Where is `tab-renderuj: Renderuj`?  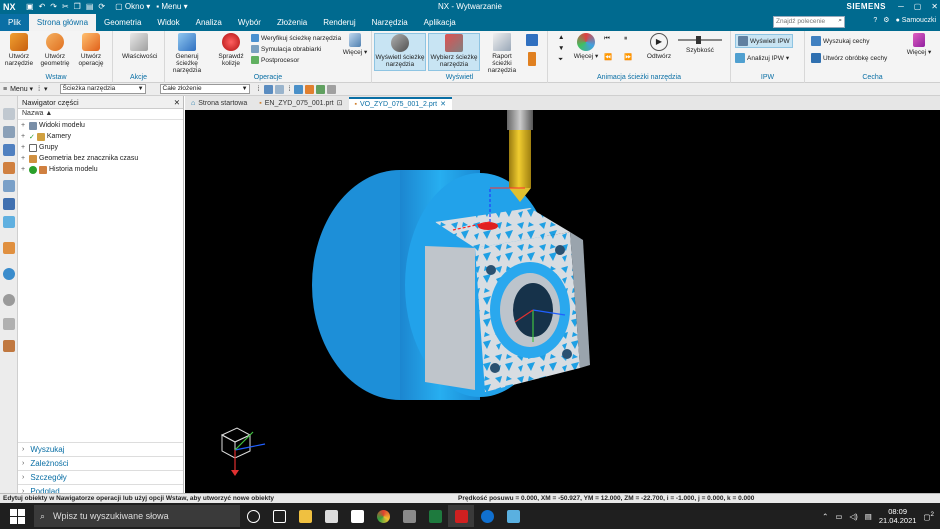
tab-renderuj: Renderuj is located at coordinates (339, 22).